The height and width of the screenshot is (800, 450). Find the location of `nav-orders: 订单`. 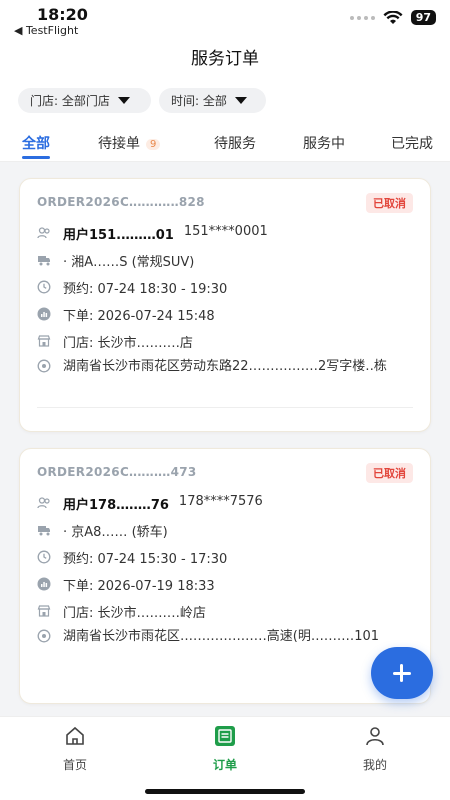

nav-orders: 订单 is located at coordinates (225, 749).